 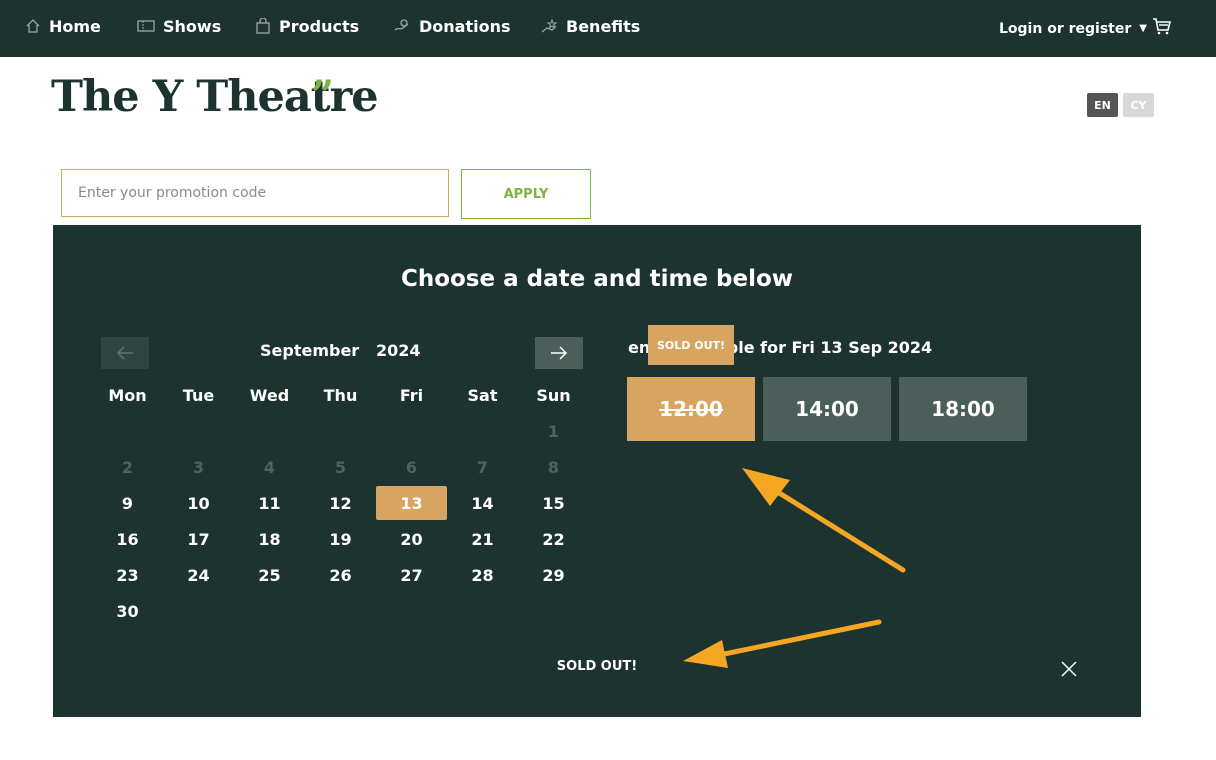 I want to click on calendar-week-1: 1, so click(x=340, y=431).